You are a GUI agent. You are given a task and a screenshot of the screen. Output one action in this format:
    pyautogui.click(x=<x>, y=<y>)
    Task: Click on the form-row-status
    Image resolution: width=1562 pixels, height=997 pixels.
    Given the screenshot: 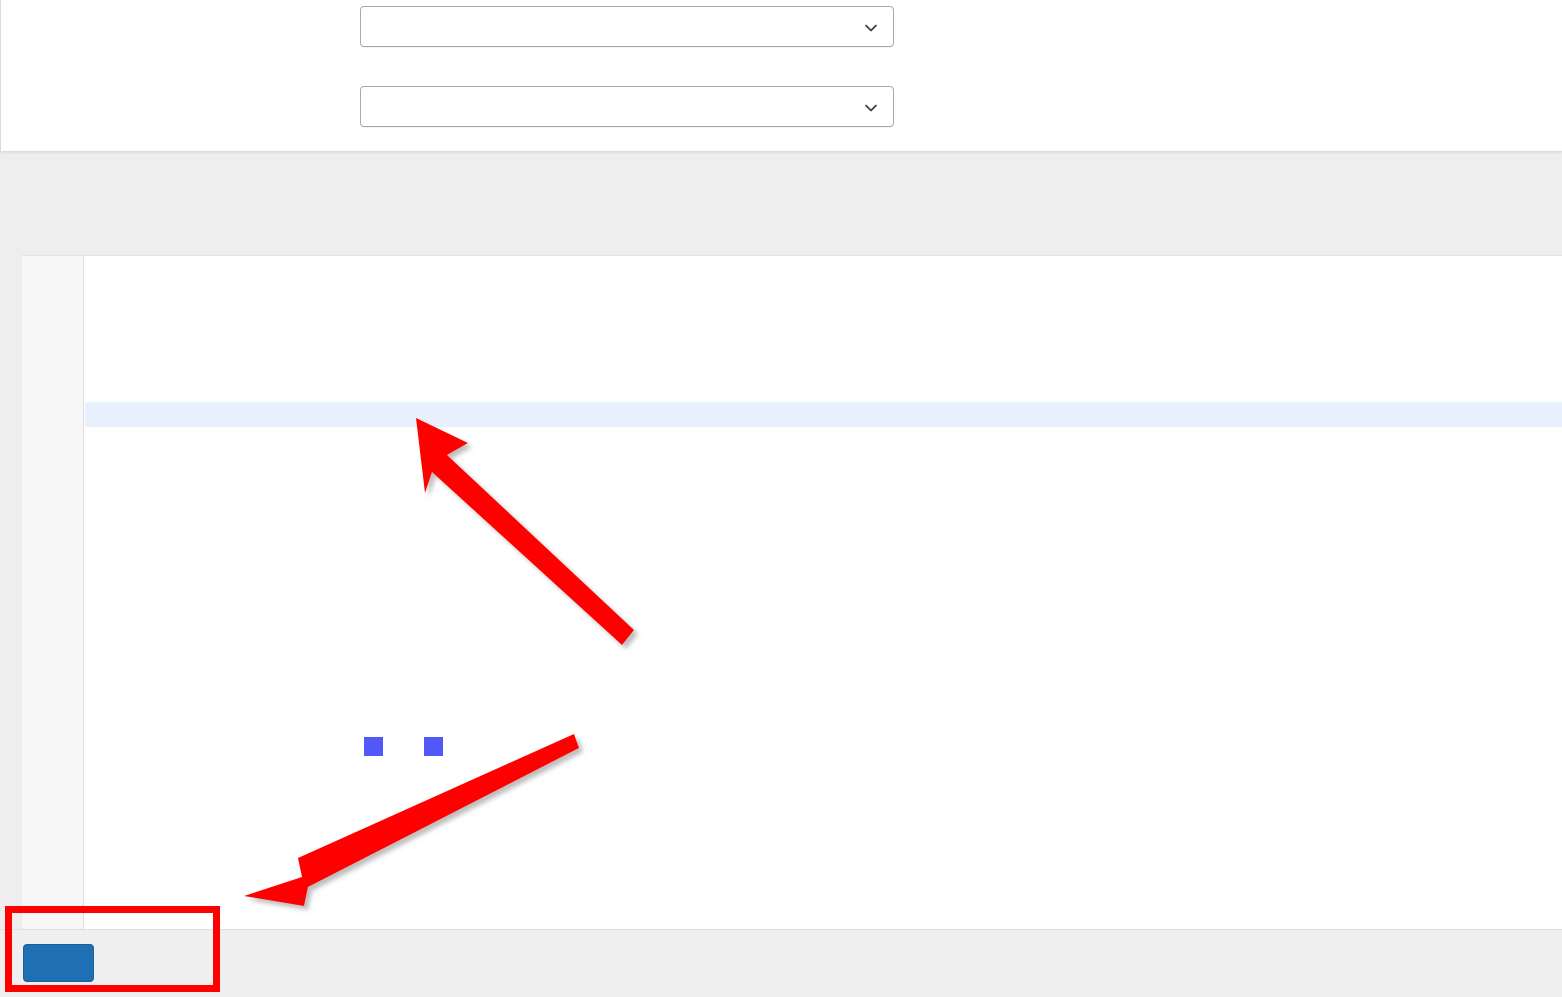 What is the action you would take?
    pyautogui.click(x=781, y=108)
    